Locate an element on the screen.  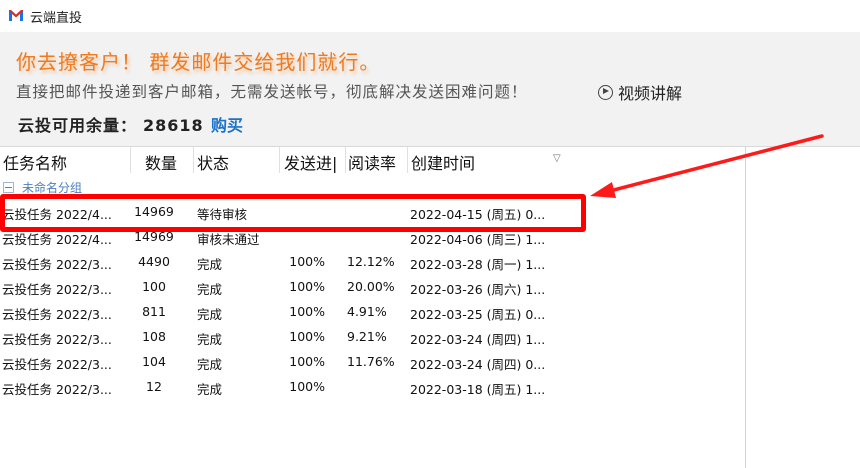
task-count: 100 is located at coordinates (154, 286).